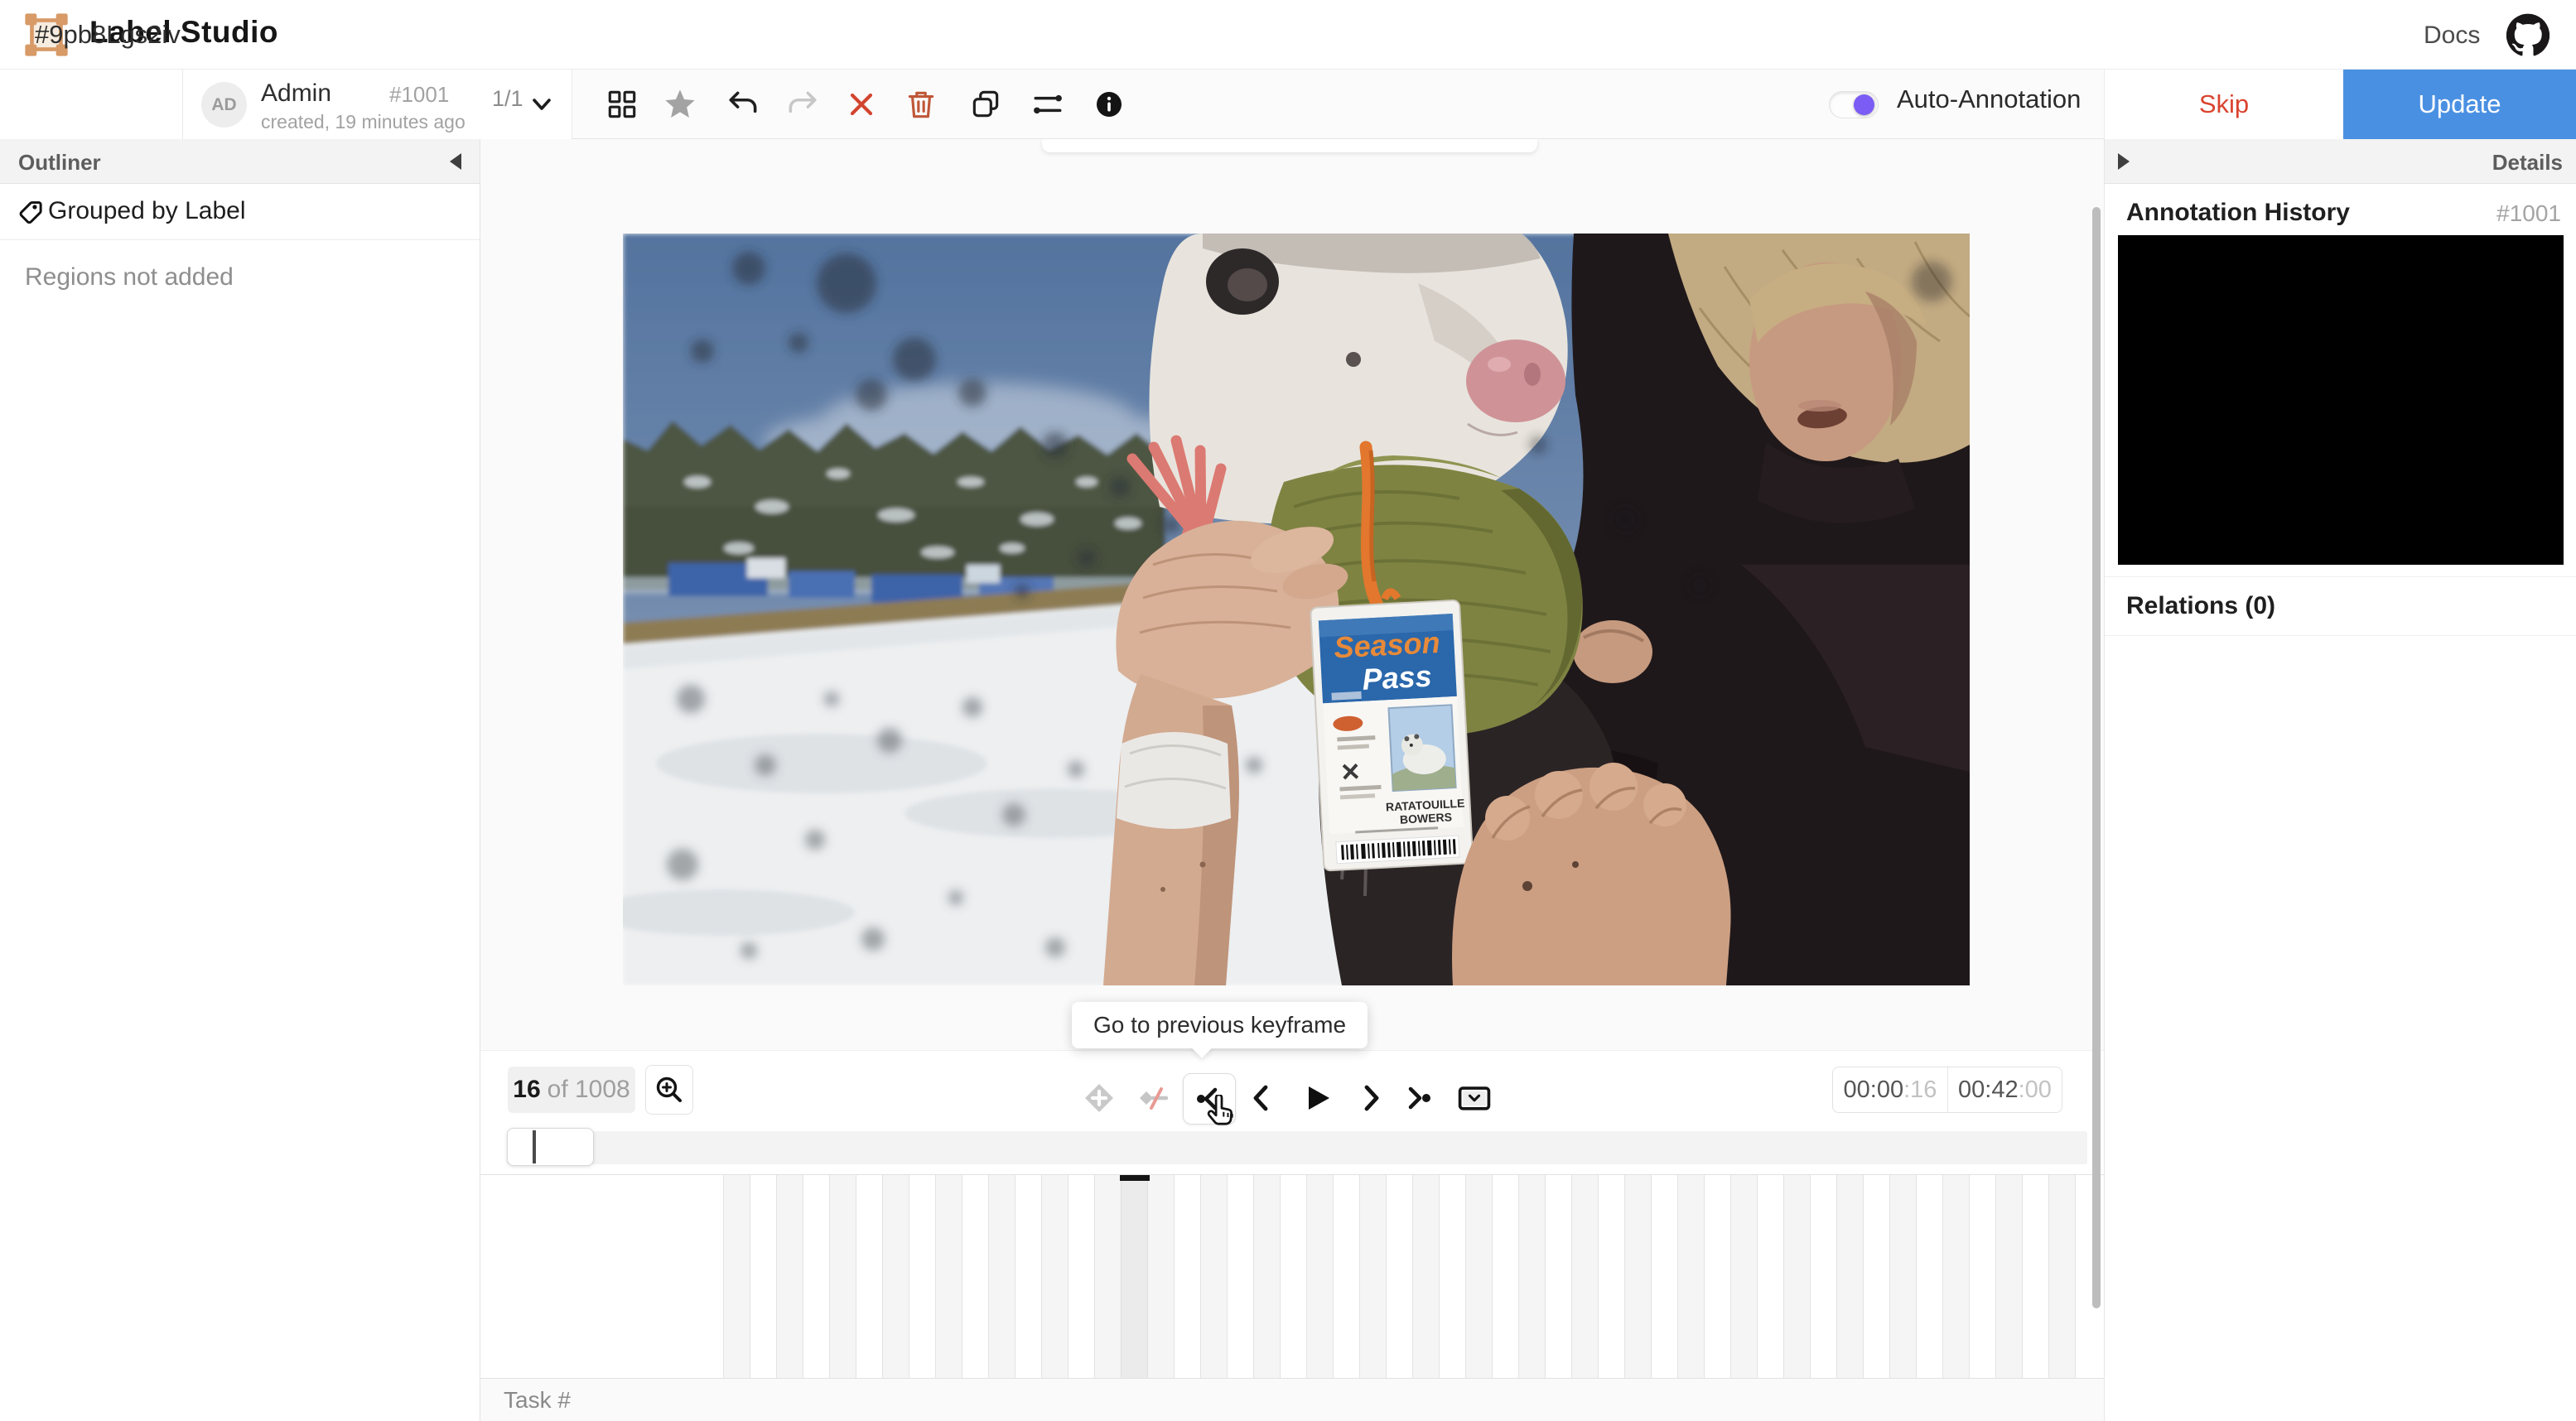  Describe the element at coordinates (1220, 1025) in the screenshot. I see `tooltip: Go to previous keyframe` at that location.